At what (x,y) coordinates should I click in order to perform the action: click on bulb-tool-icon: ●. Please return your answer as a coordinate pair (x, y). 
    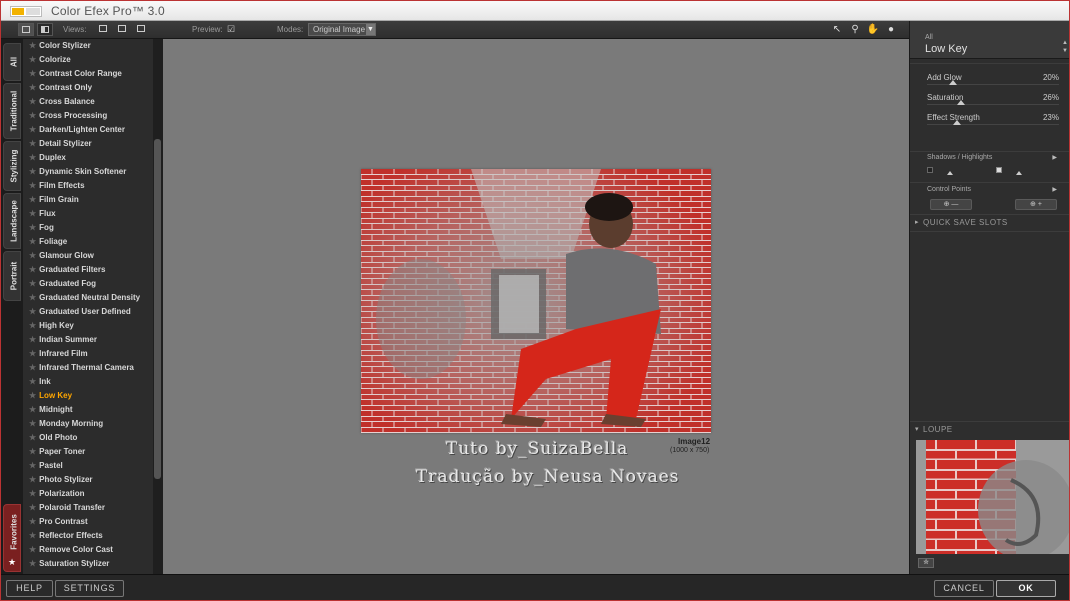
    Looking at the image, I should click on (891, 29).